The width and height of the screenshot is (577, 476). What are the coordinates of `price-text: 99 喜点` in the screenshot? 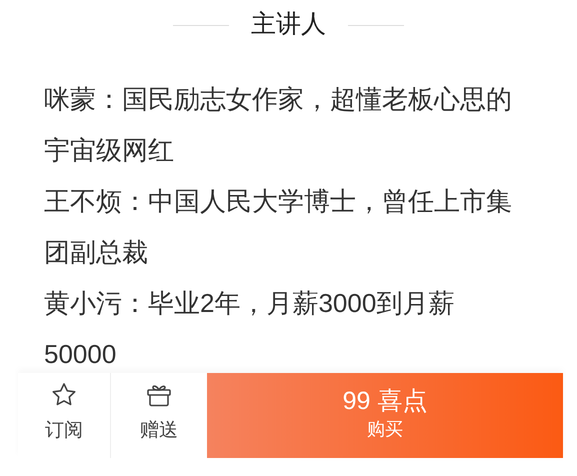 It's located at (385, 402).